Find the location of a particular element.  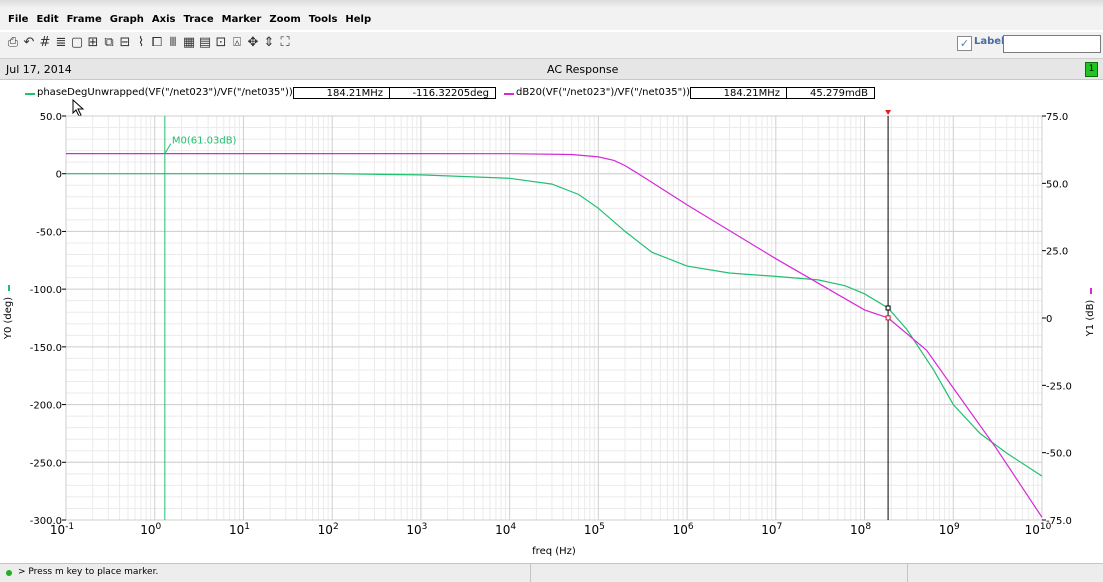

menu-help: Help is located at coordinates (358, 19).